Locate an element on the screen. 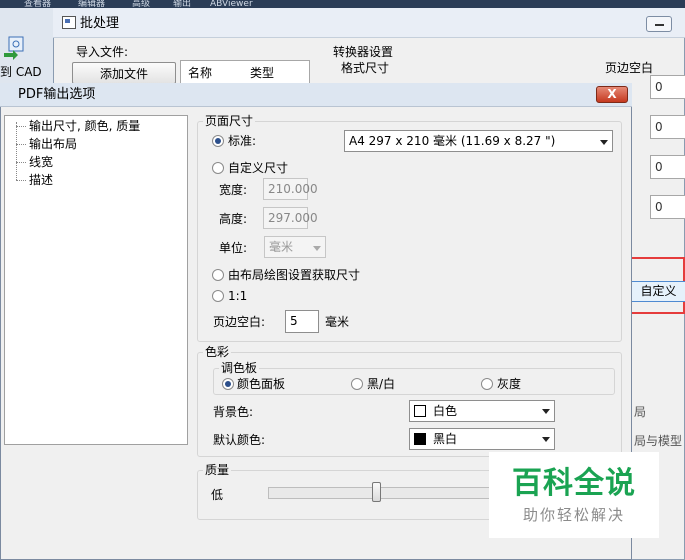 The height and width of the screenshot is (560, 685). tree-item-description: 描述 is located at coordinates (34, 180).